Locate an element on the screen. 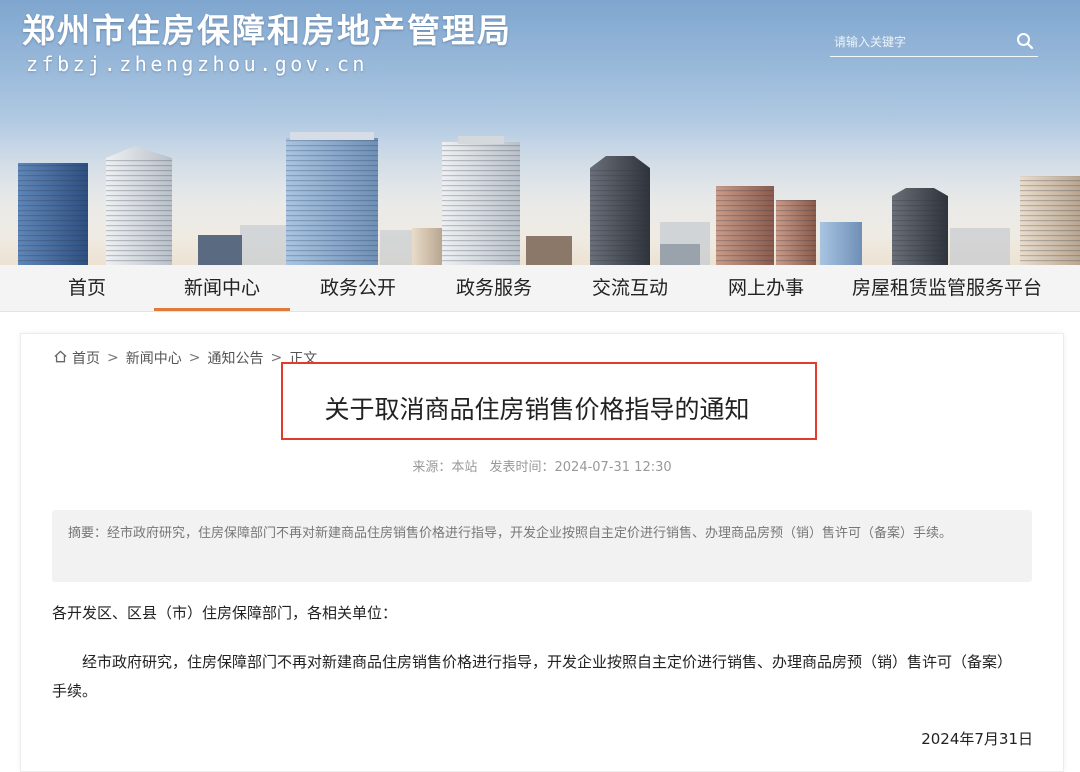 The height and width of the screenshot is (772, 1080). main-nav: 首页 新闻中心 政务公开 政务服务 交流互动 网上办事 房屋租赁监管服务平台 is located at coordinates (540, 288).